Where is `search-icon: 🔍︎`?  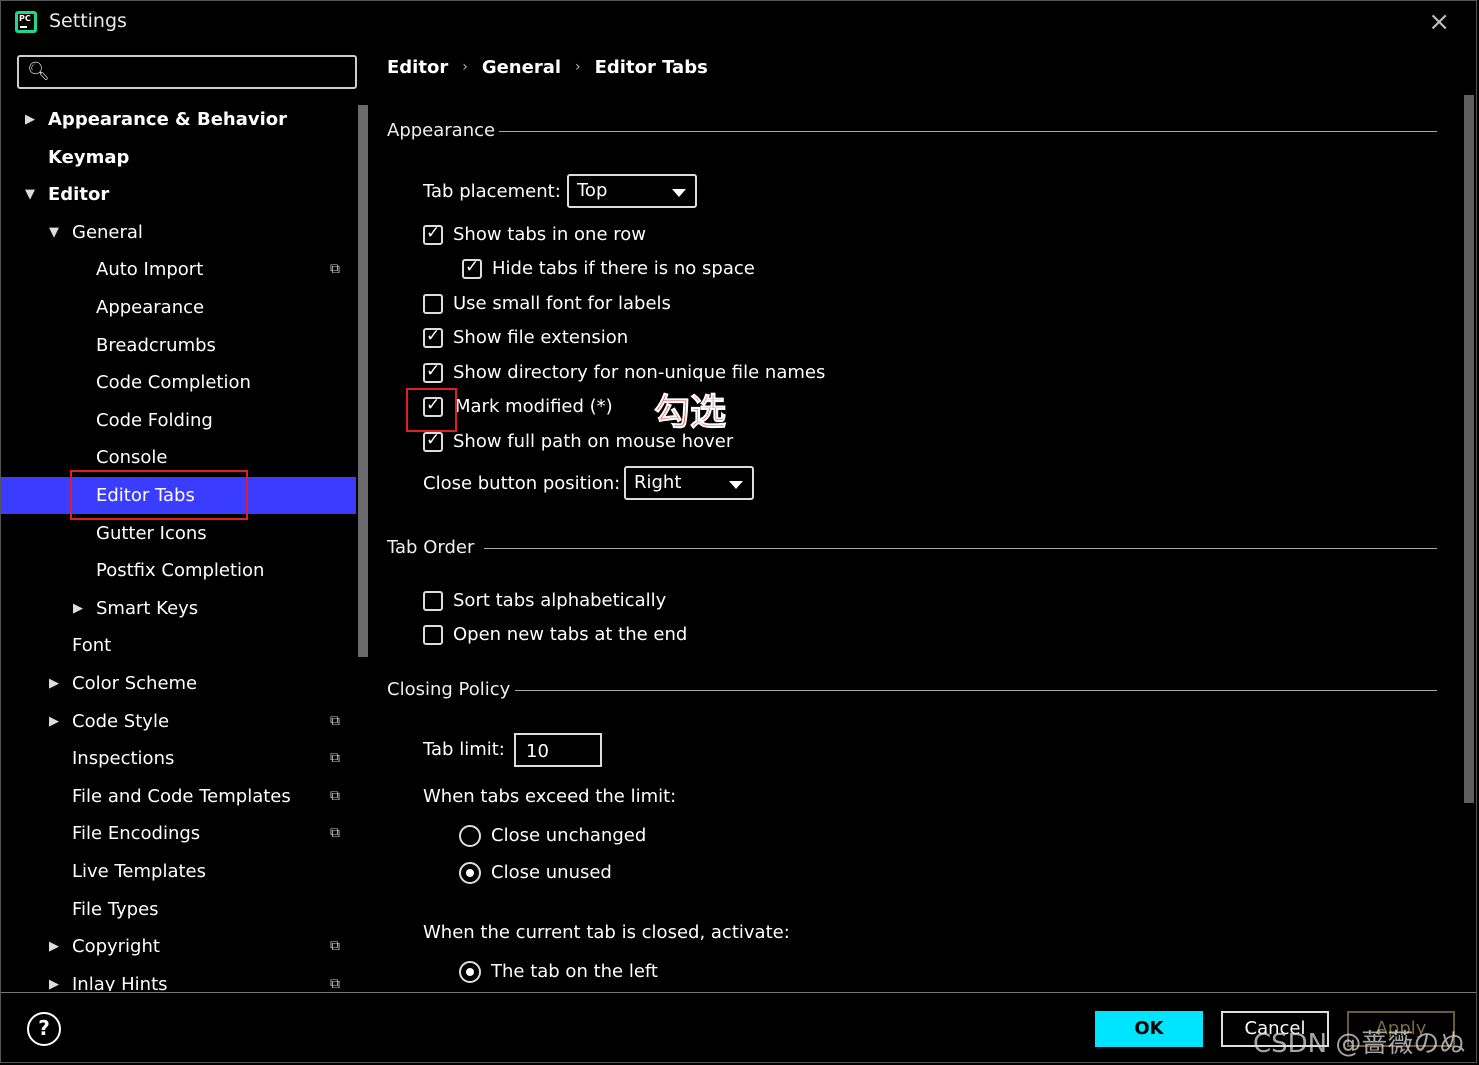 search-icon: 🔍︎ is located at coordinates (38, 71).